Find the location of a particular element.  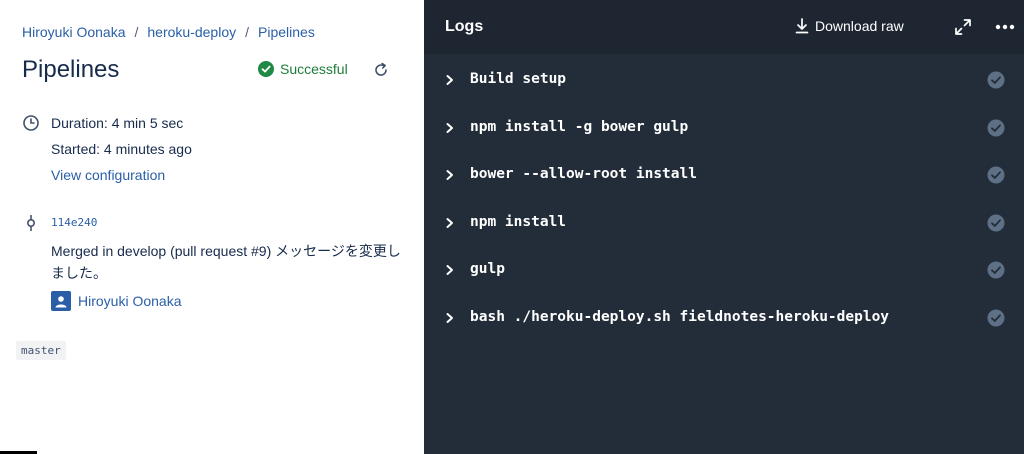

status-badge: Successful is located at coordinates (303, 69).